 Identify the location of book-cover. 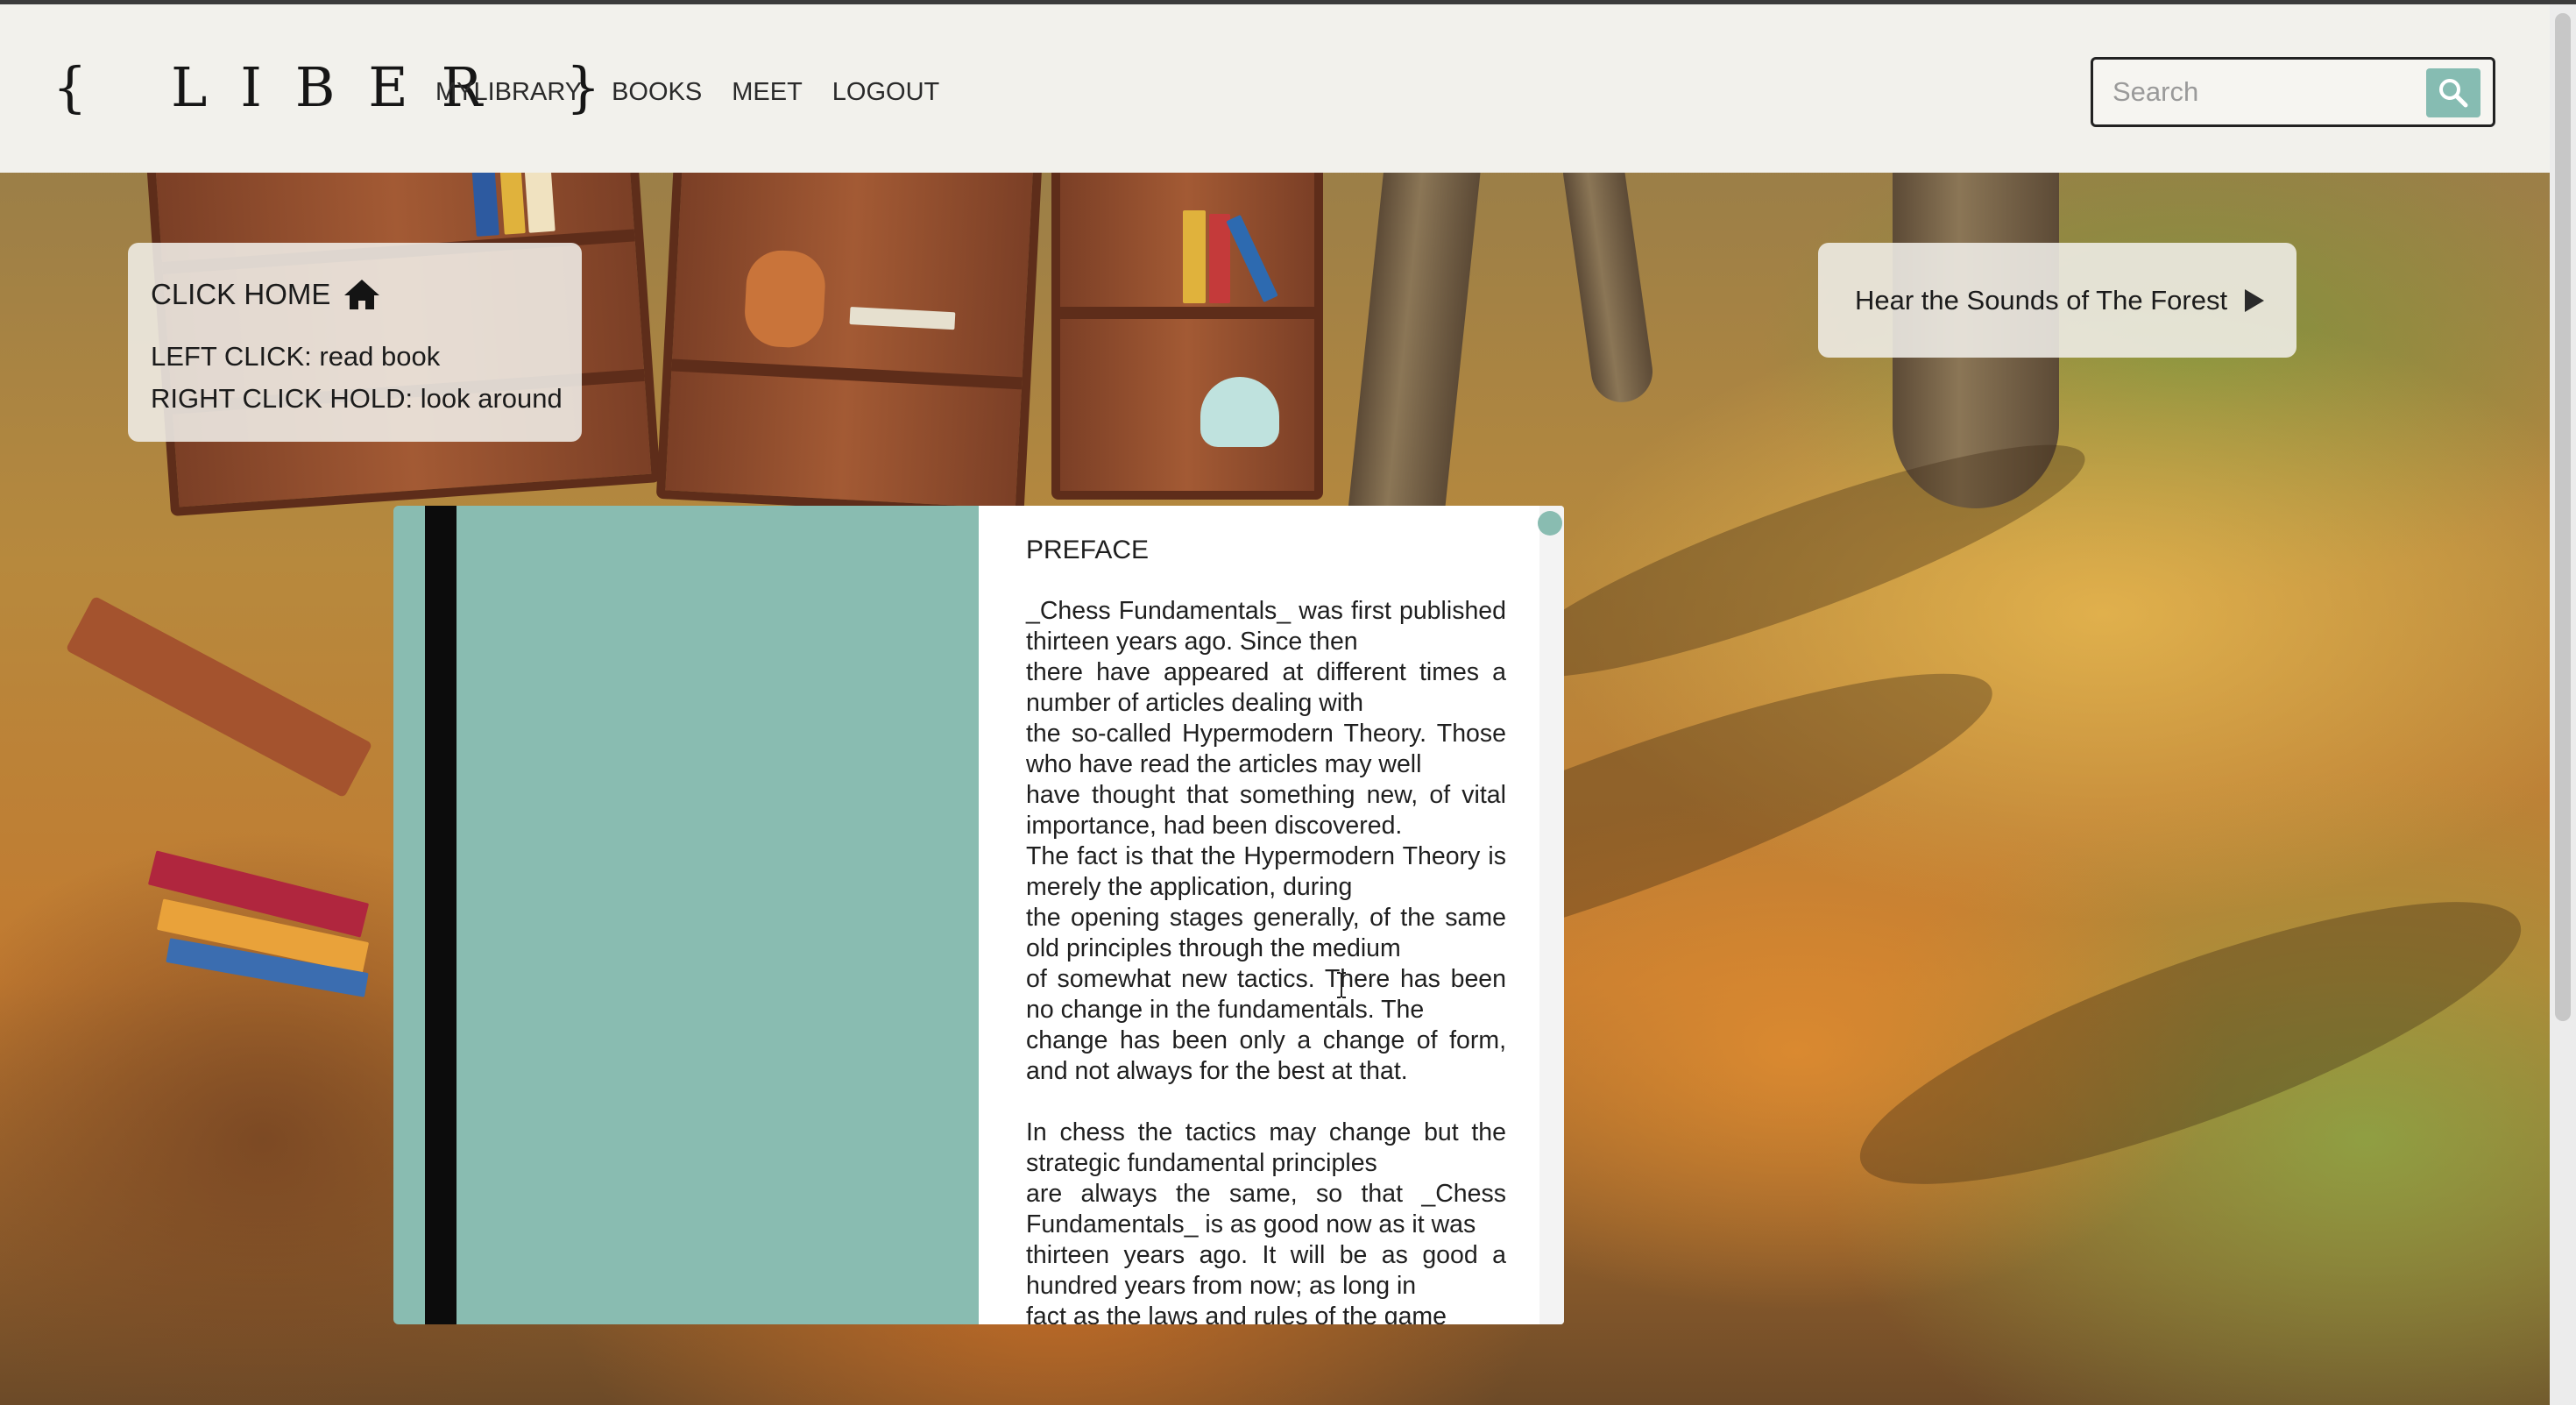
(686, 915).